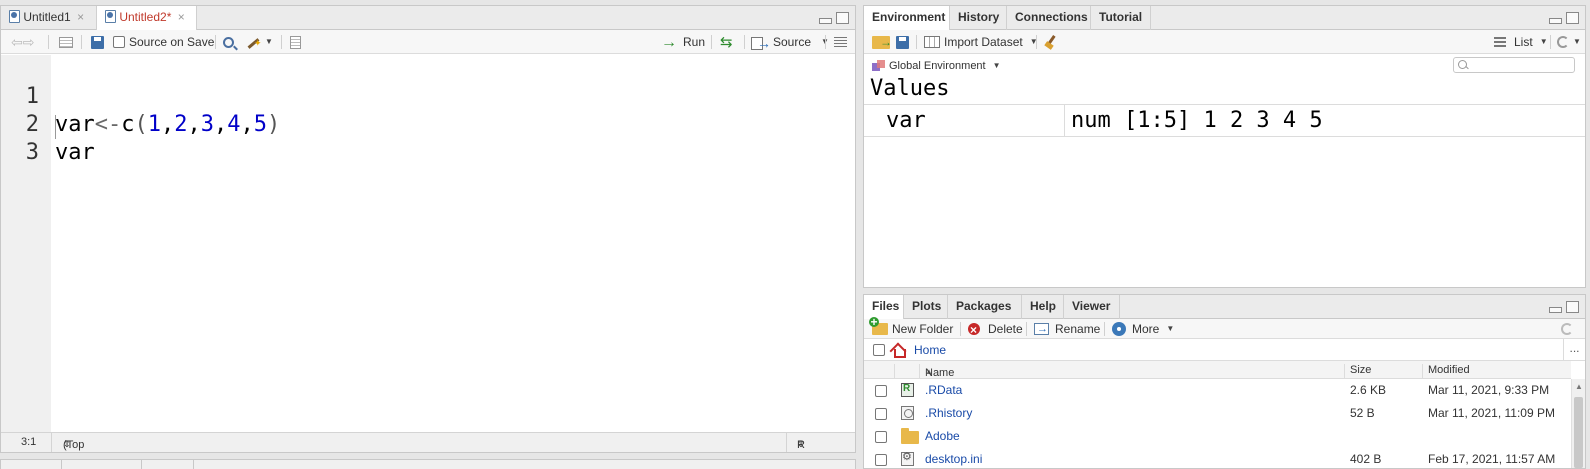  What do you see at coordinates (985, 307) in the screenshot?
I see `tab-packages: Packages` at bounding box center [985, 307].